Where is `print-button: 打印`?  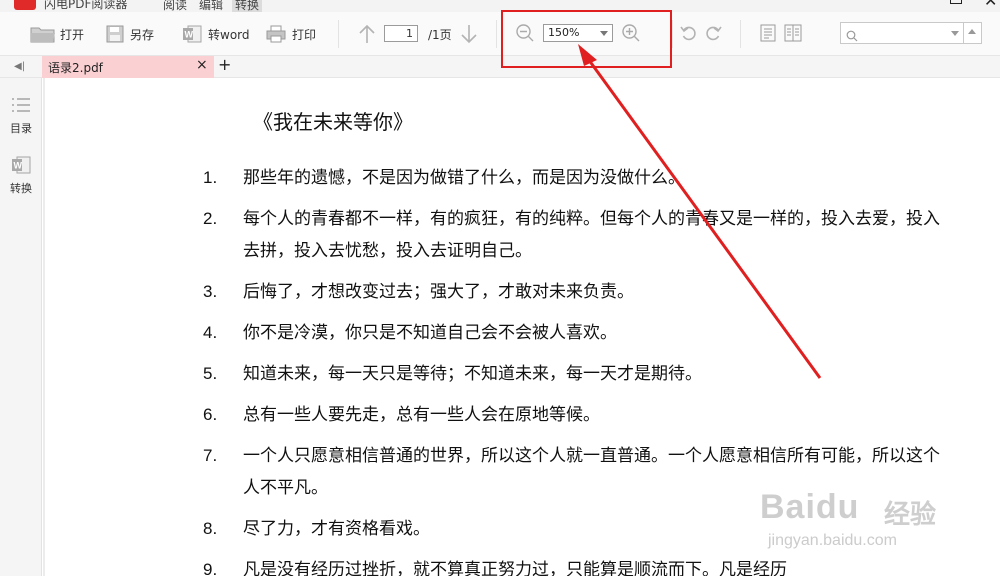
print-button: 打印 is located at coordinates (291, 34).